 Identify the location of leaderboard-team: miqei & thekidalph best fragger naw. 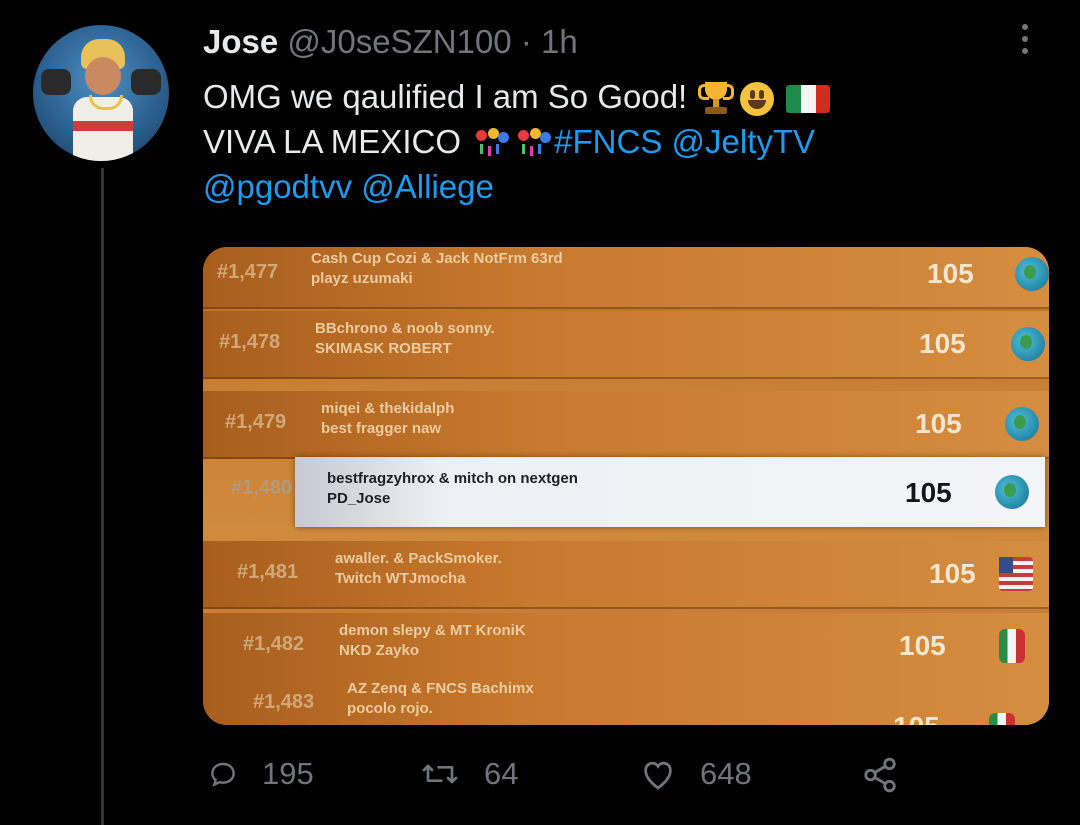
(387, 419).